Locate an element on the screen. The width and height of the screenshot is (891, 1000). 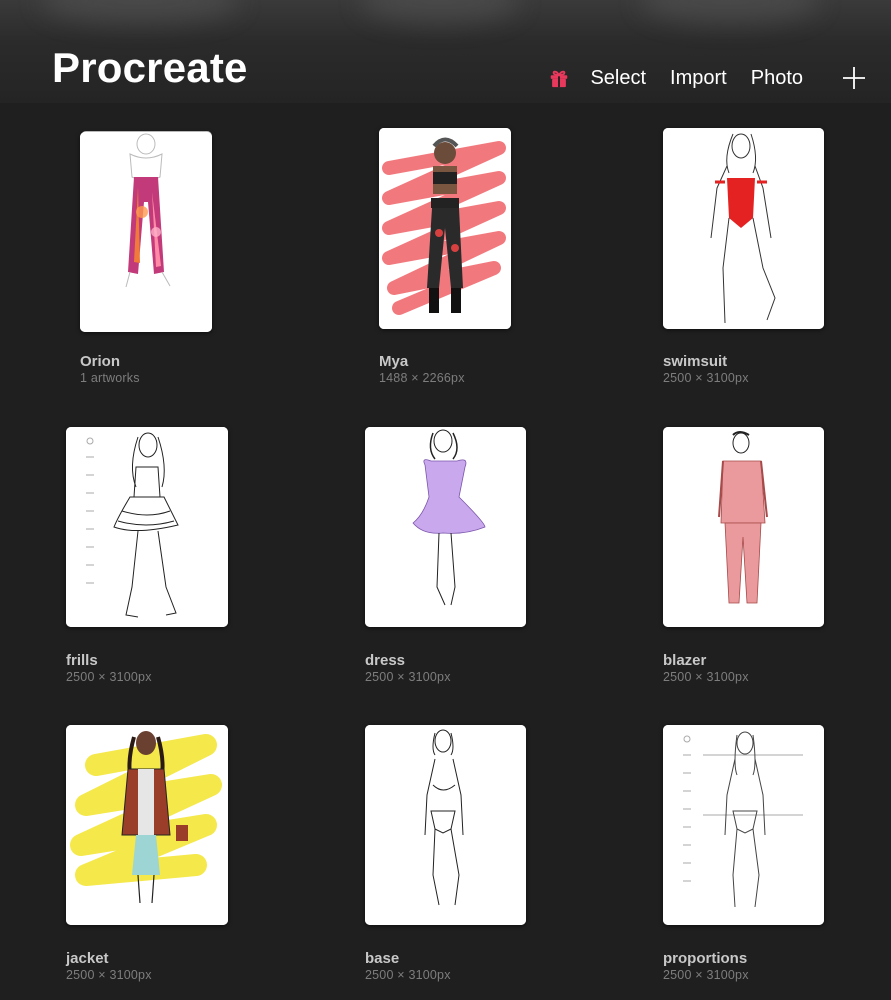
tile-meta: 1488 × 2266px is located at coordinates (422, 378).